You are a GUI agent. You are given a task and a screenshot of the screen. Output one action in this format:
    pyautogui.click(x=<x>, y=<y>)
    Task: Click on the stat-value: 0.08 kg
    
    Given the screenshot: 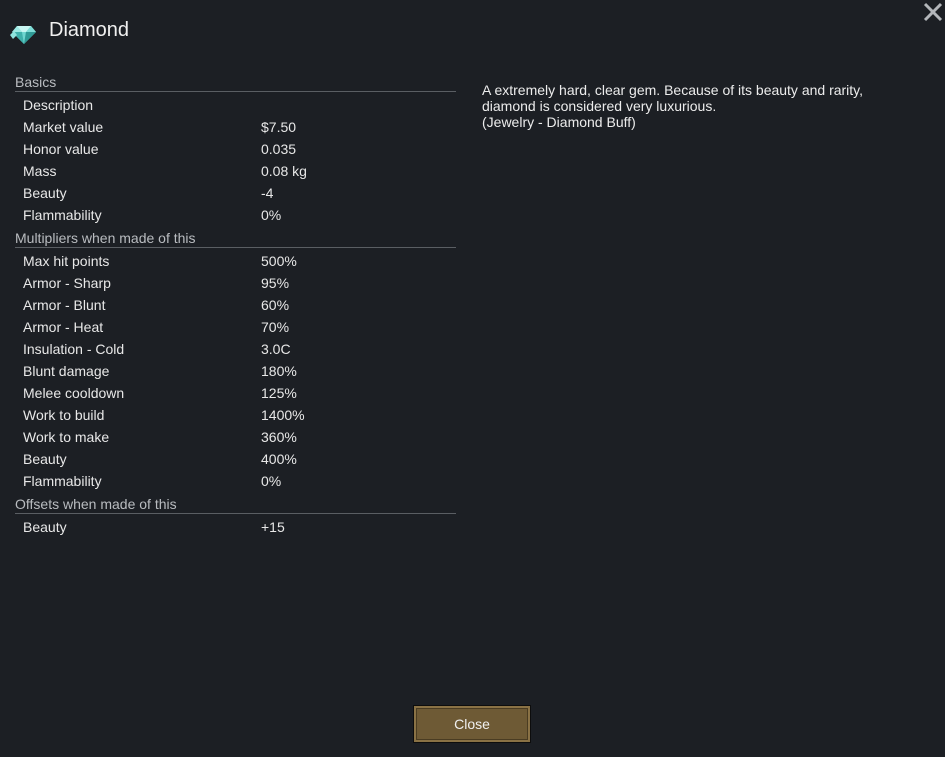 What is the action you would take?
    pyautogui.click(x=284, y=171)
    